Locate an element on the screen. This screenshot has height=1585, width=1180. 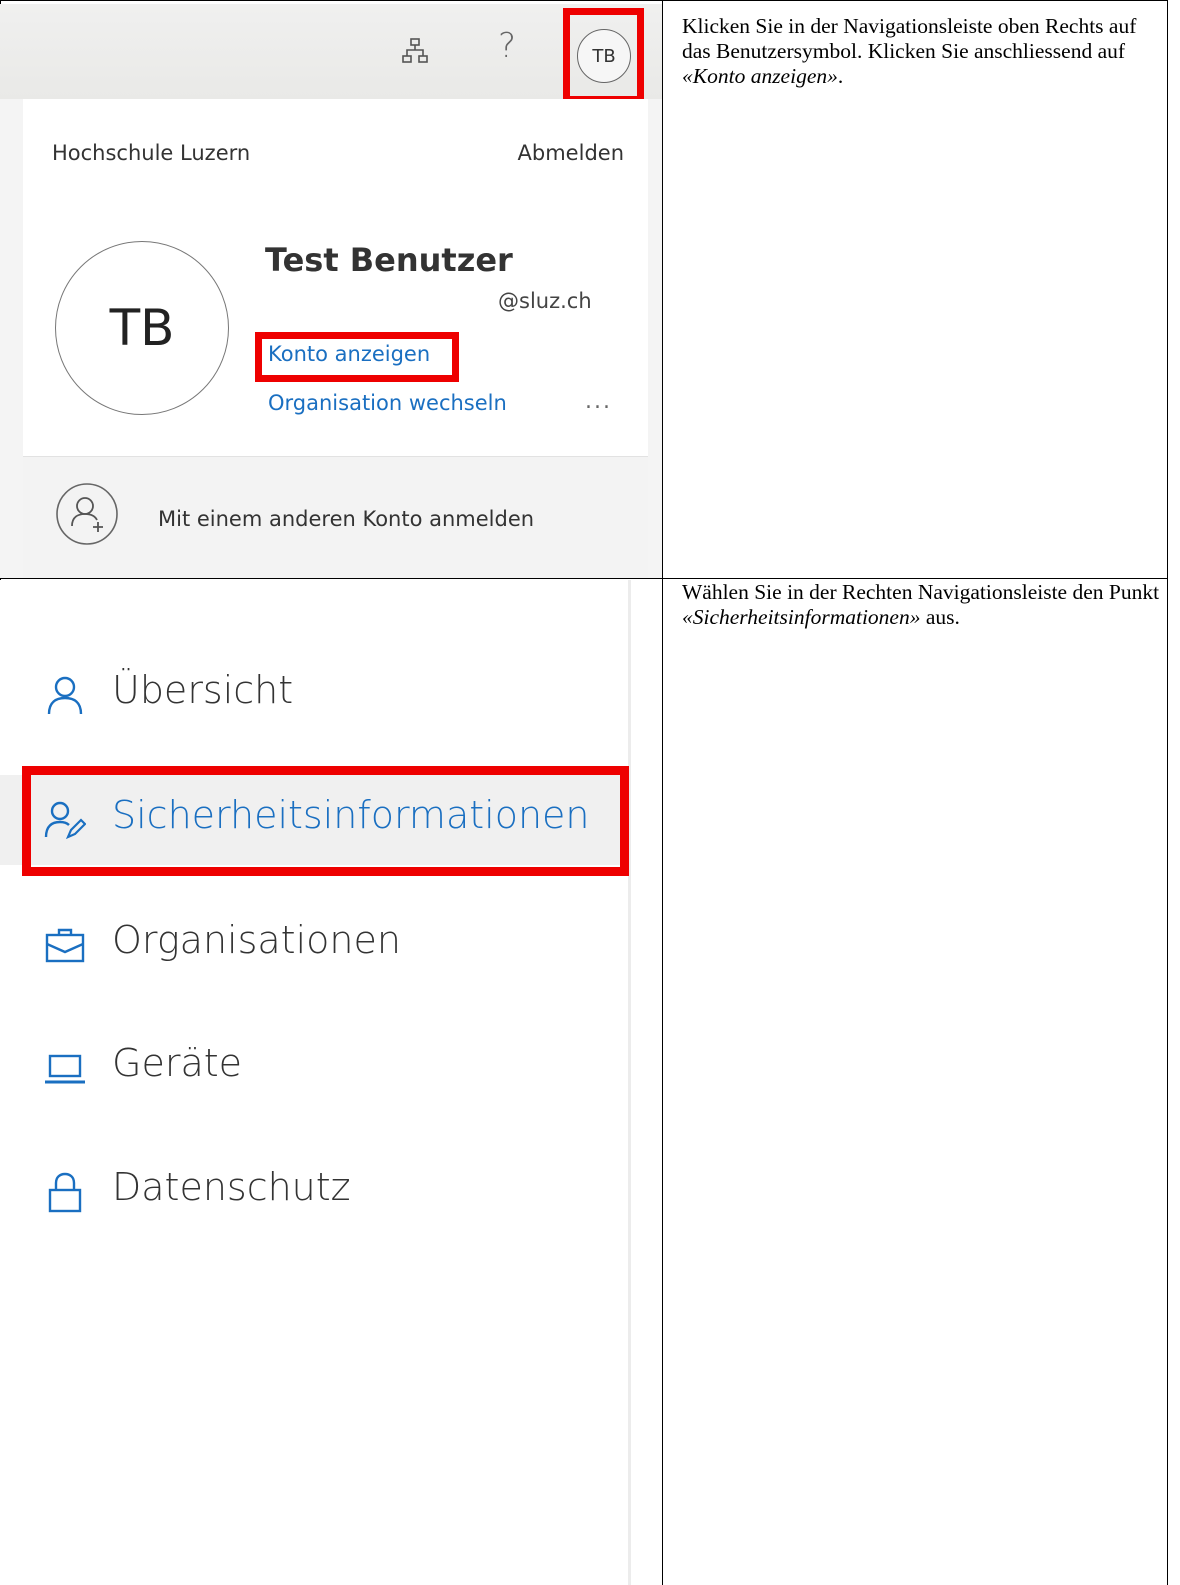
user-name: Test Benutzer is located at coordinates (389, 260).